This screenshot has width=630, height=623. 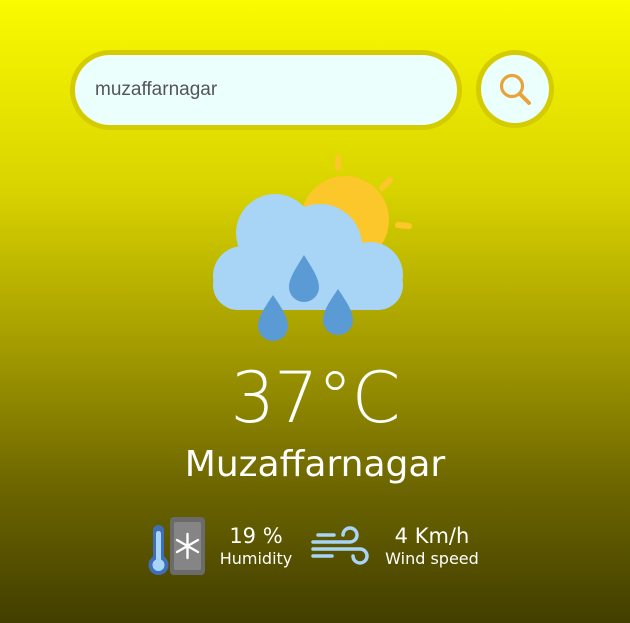 I want to click on weather-details: 19 % Humidity 4 Km/h Wind speed, so click(x=320, y=546).